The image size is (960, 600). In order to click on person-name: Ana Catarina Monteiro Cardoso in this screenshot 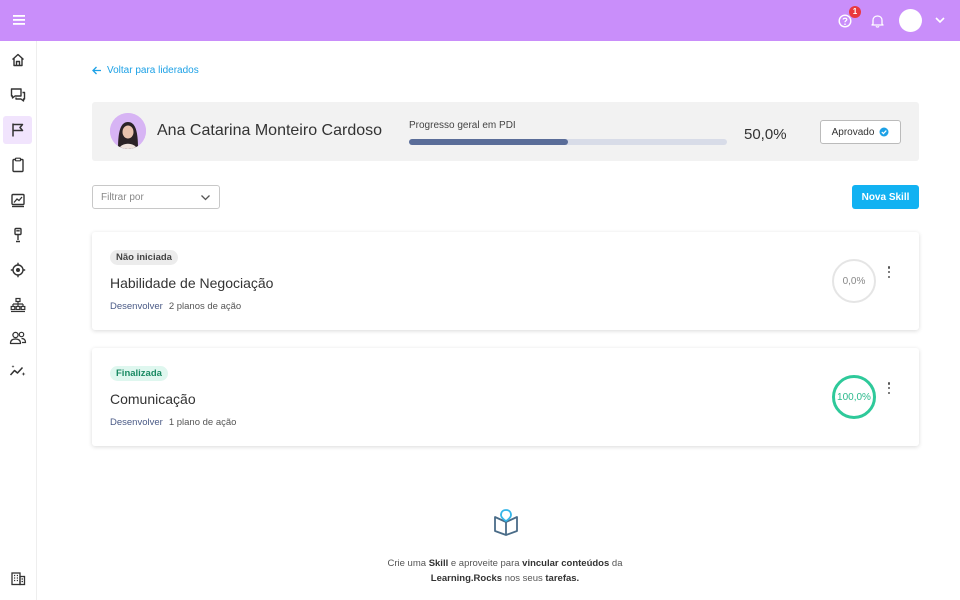, I will do `click(270, 130)`.